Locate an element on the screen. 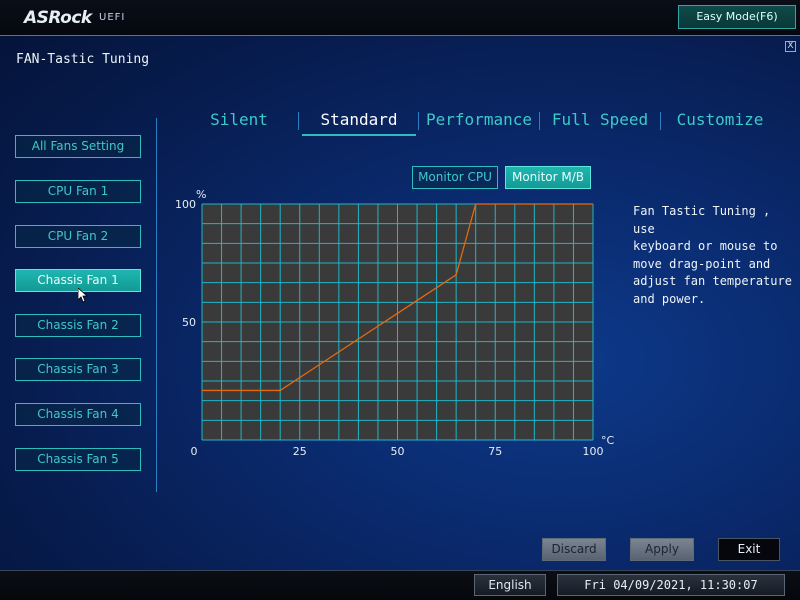 This screenshot has width=800, height=600. y-unit-label: % is located at coordinates (201, 194).